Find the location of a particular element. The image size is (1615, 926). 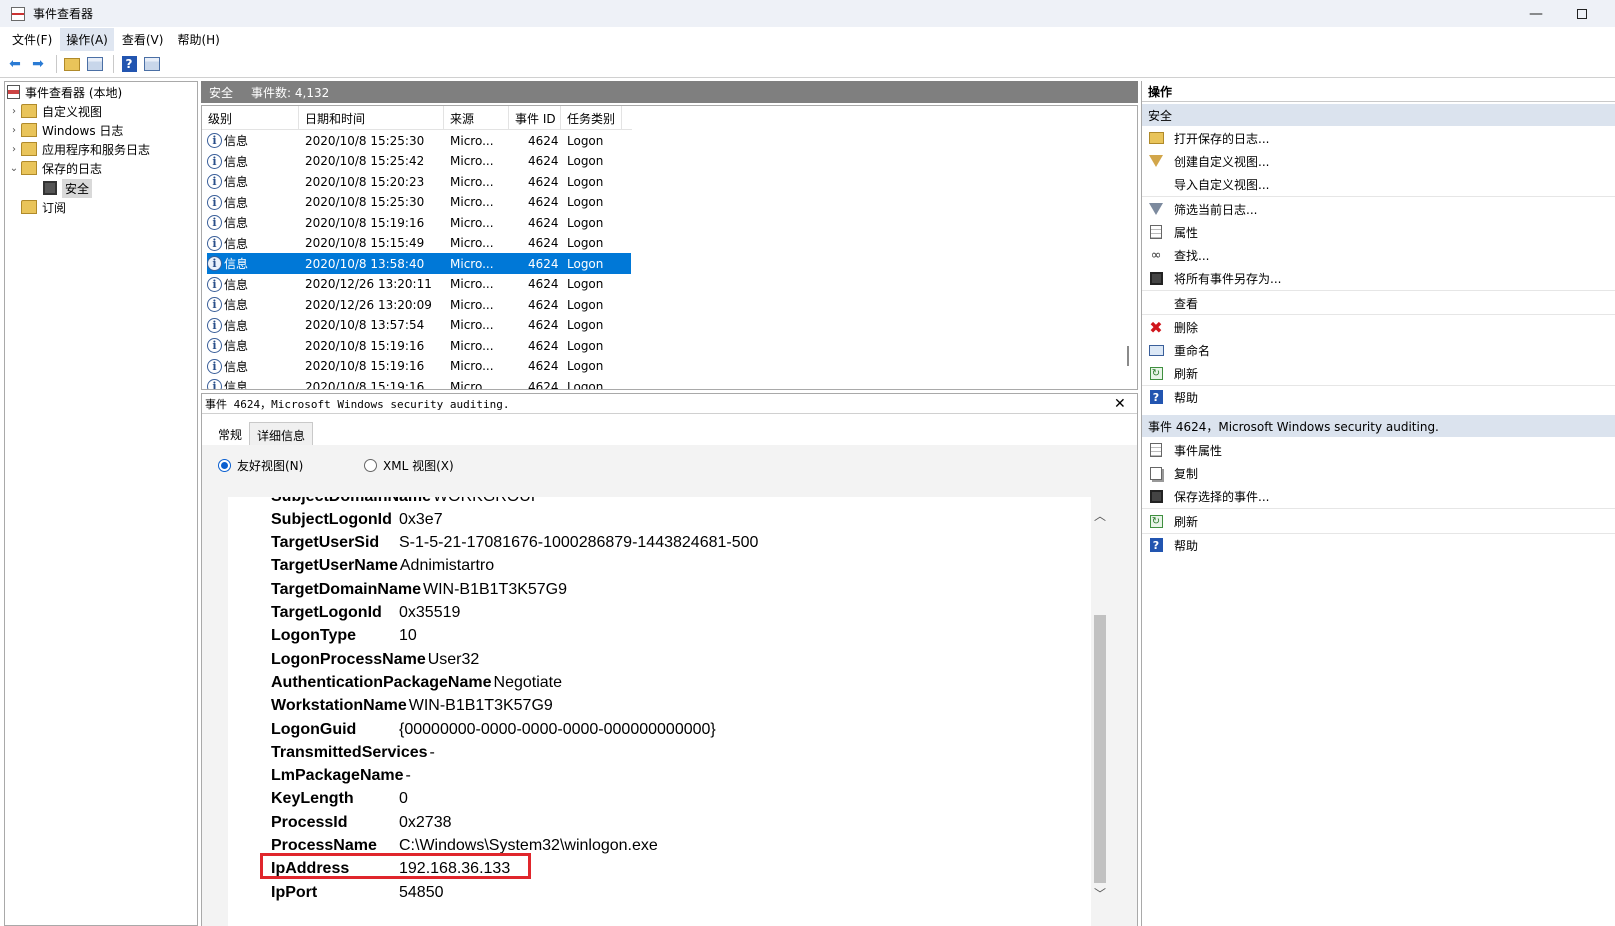

column-level: 级别 is located at coordinates (250, 118).